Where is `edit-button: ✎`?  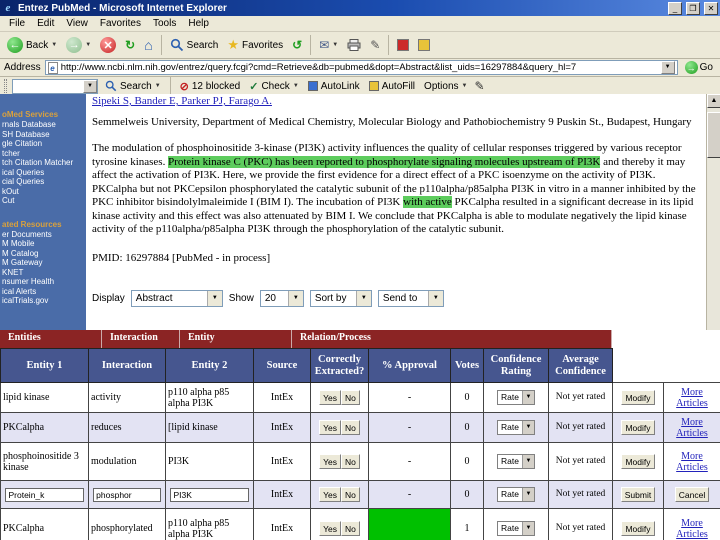
edit-button: ✎ is located at coordinates (375, 45).